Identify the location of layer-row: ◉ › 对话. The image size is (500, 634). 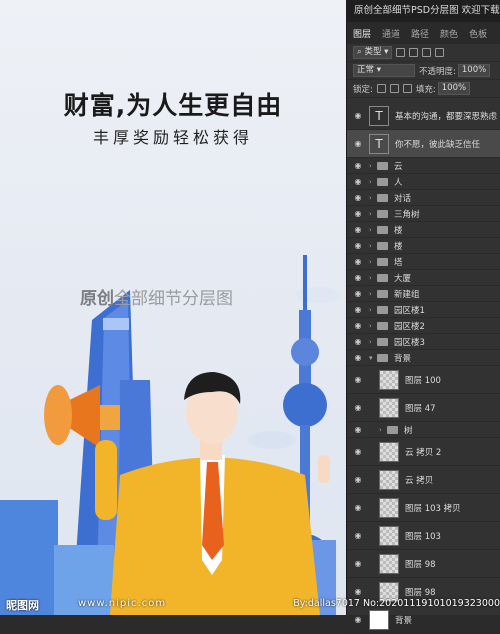
(423, 198).